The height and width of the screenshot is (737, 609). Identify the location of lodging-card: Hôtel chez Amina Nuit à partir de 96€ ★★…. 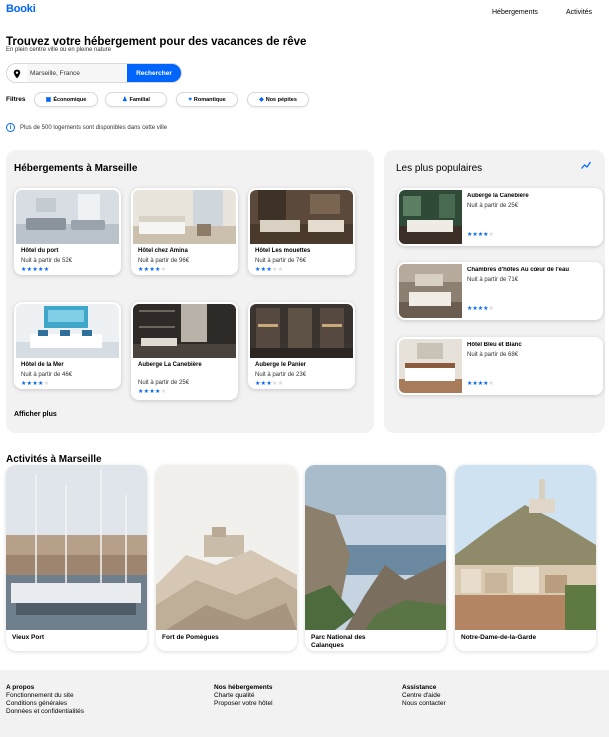
(184, 231).